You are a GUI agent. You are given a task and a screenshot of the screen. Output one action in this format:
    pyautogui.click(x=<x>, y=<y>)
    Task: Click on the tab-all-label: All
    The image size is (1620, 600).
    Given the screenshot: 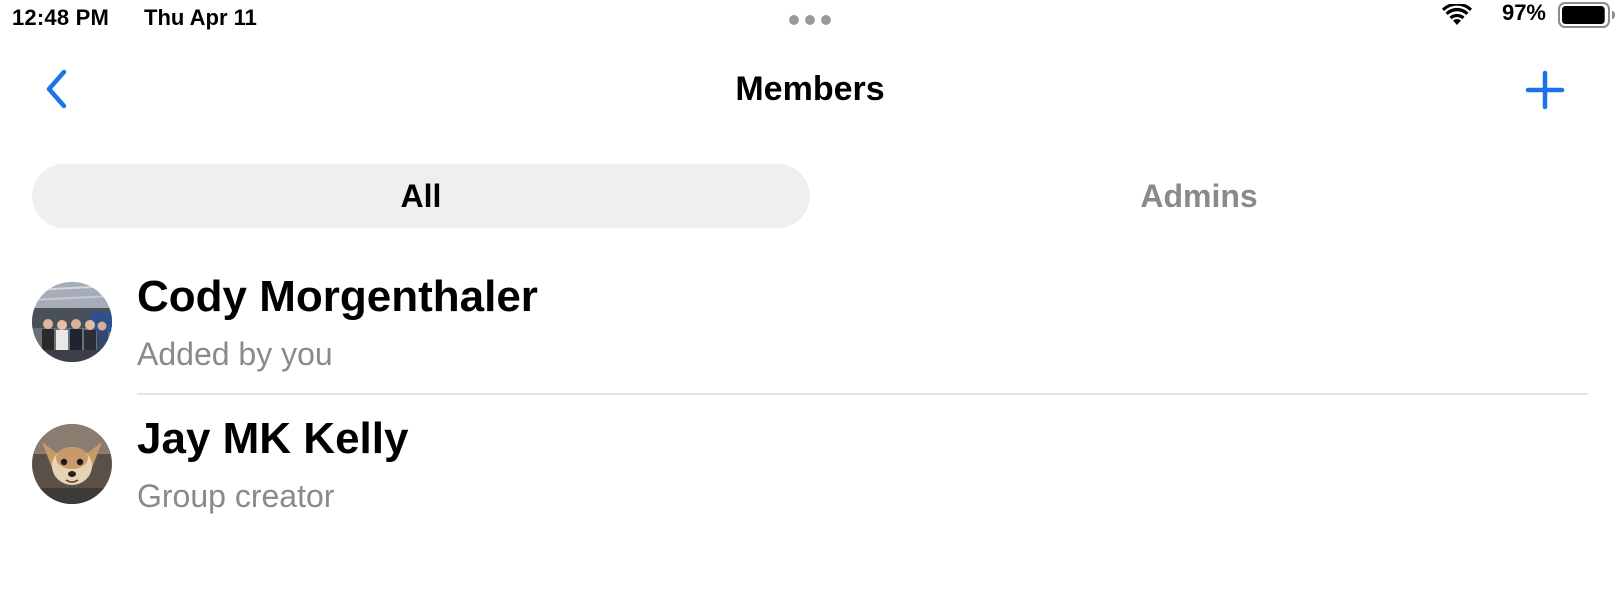 What is the action you would take?
    pyautogui.click(x=421, y=195)
    